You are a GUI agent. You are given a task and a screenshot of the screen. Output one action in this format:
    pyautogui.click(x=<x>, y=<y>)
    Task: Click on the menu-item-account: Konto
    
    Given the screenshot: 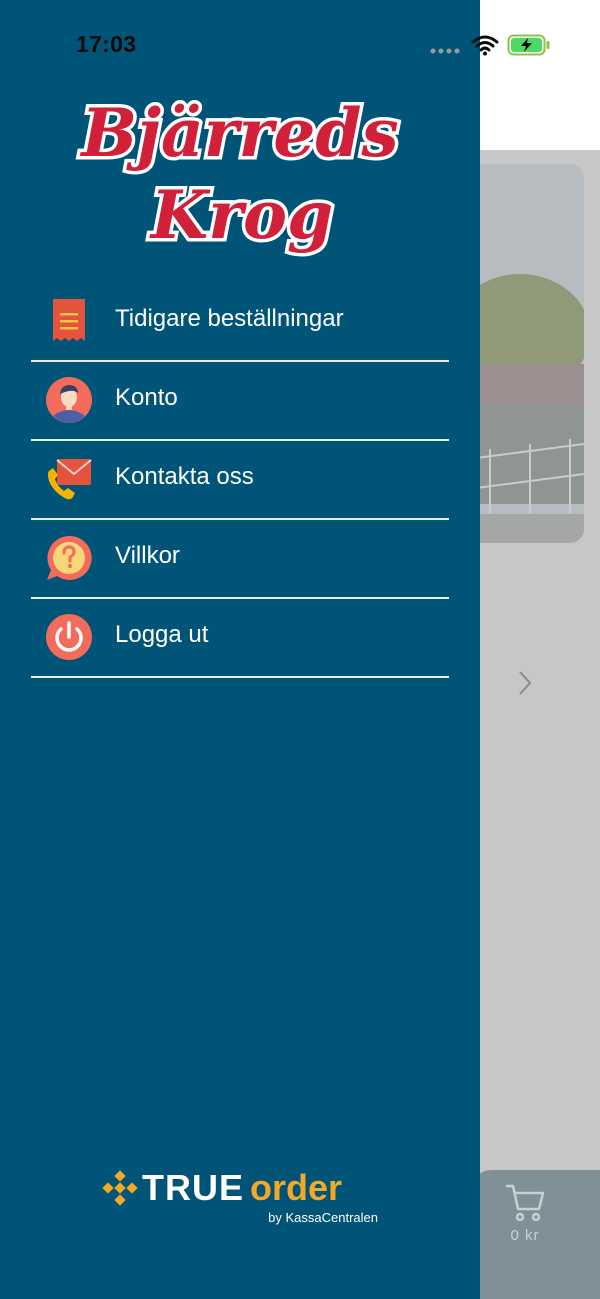 What is the action you would take?
    pyautogui.click(x=240, y=401)
    